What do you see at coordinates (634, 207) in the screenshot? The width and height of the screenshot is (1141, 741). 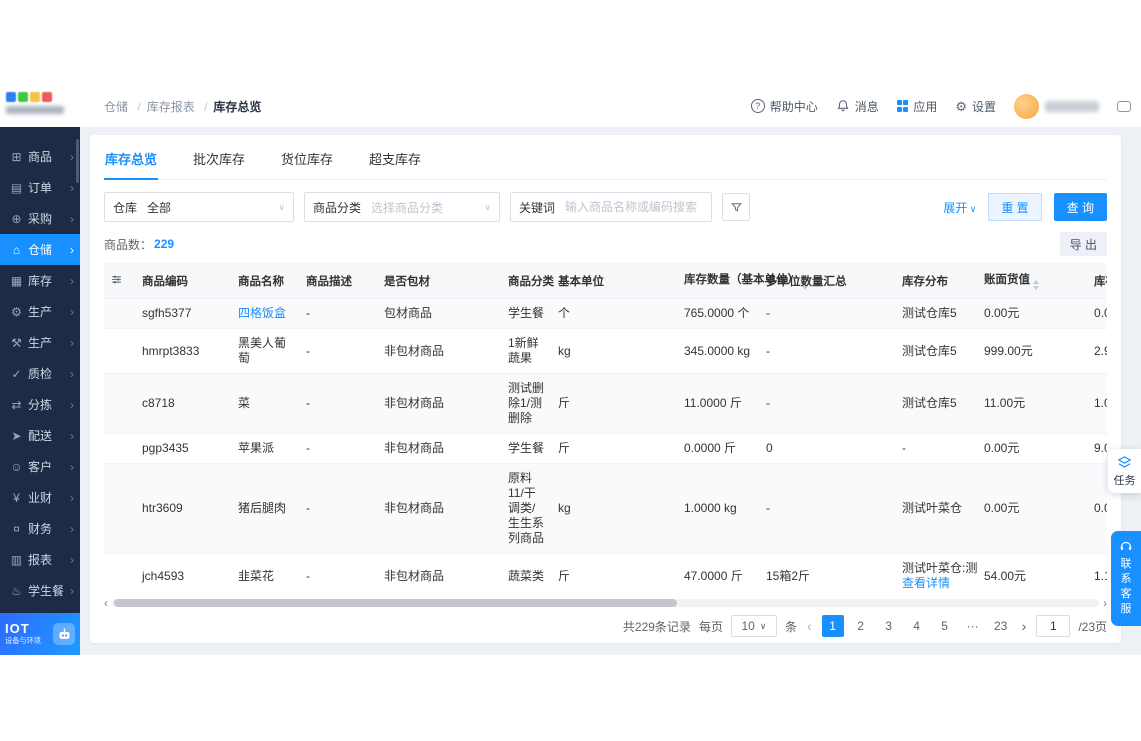 I see `keyword-input` at bounding box center [634, 207].